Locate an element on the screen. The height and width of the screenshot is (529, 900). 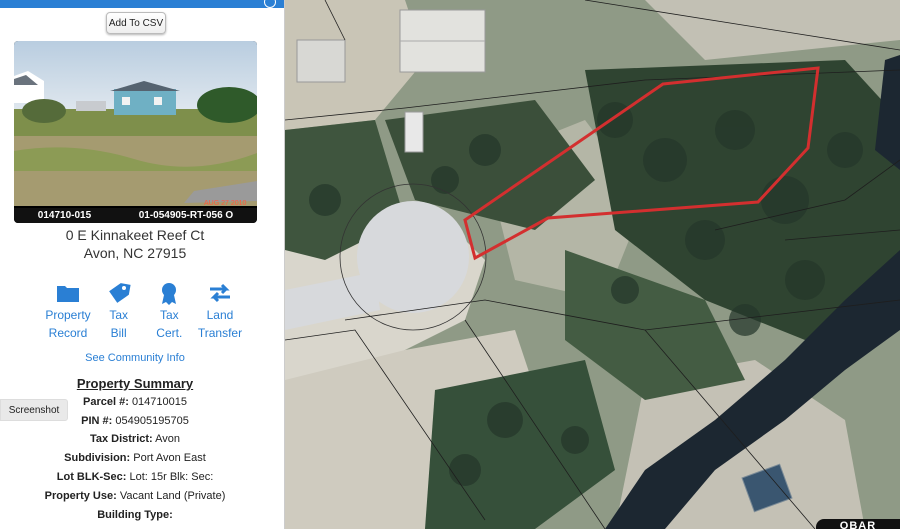
tax-cert-button: Tax Cert. is located at coordinates (169, 311).